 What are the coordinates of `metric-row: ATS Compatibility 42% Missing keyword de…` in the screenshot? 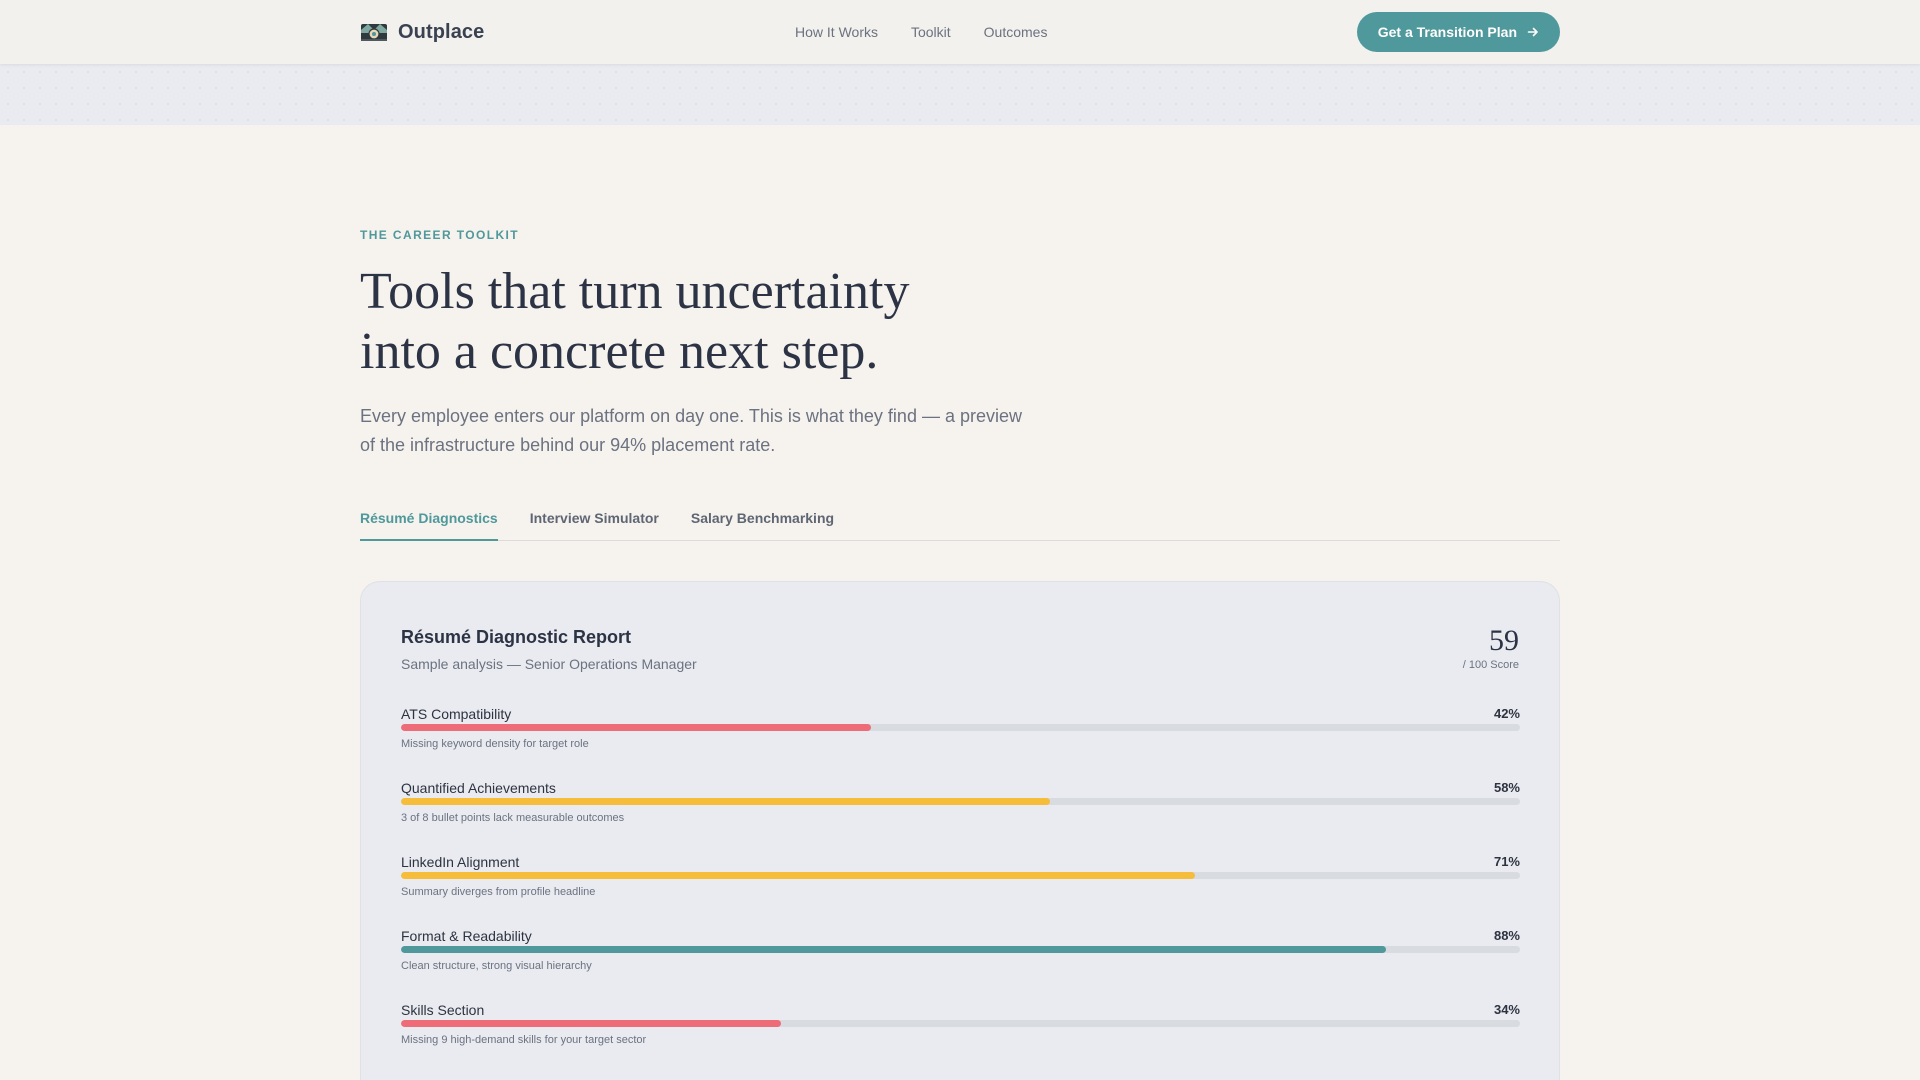 It's located at (960, 743).